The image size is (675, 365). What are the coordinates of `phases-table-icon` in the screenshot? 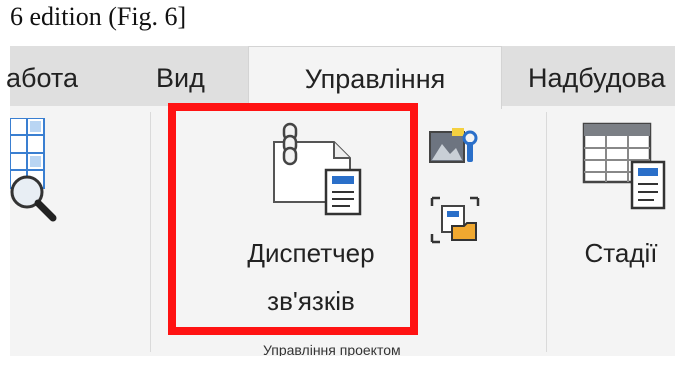 It's located at (625, 168).